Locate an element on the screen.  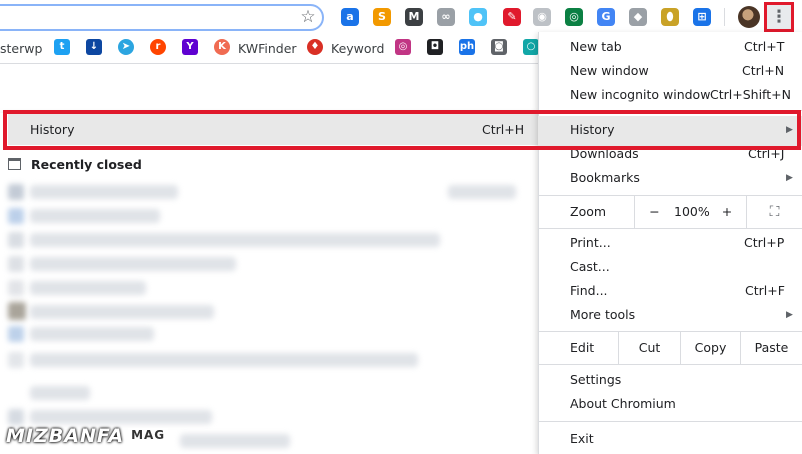
recently-closed-heading: Recently closed is located at coordinates (86, 164).